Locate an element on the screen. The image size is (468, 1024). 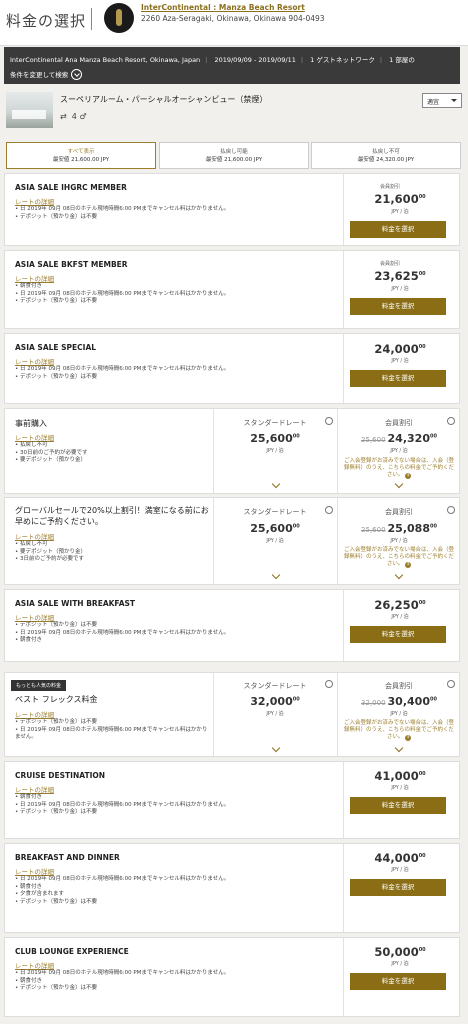
room-photo is located at coordinates (29, 110).